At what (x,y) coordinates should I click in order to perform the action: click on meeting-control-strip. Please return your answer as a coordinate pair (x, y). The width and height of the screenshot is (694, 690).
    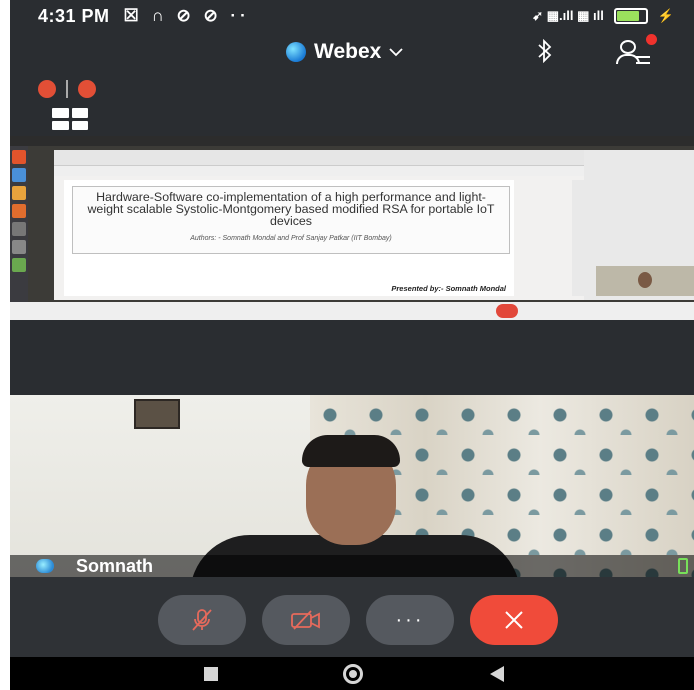
    Looking at the image, I should click on (352, 311).